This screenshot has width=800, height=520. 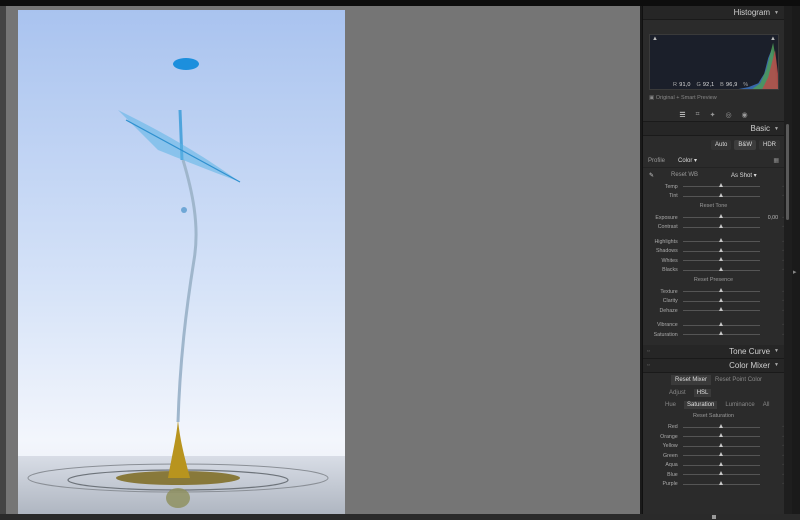 I want to click on masking-icon: ◉, so click(x=745, y=115).